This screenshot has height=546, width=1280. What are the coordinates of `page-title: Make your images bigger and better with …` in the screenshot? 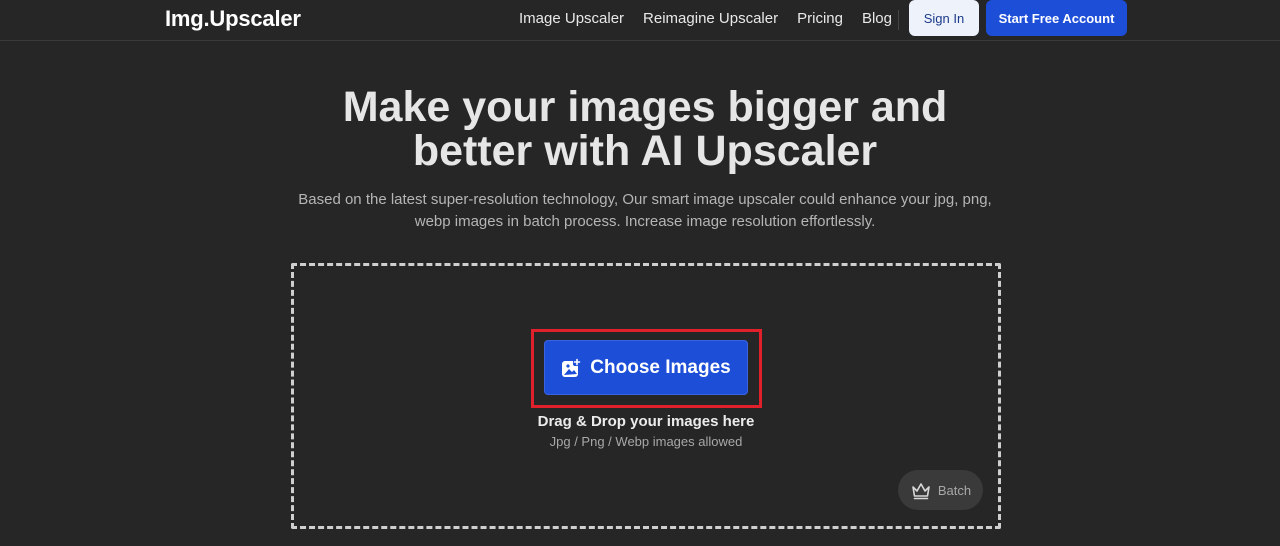 It's located at (645, 129).